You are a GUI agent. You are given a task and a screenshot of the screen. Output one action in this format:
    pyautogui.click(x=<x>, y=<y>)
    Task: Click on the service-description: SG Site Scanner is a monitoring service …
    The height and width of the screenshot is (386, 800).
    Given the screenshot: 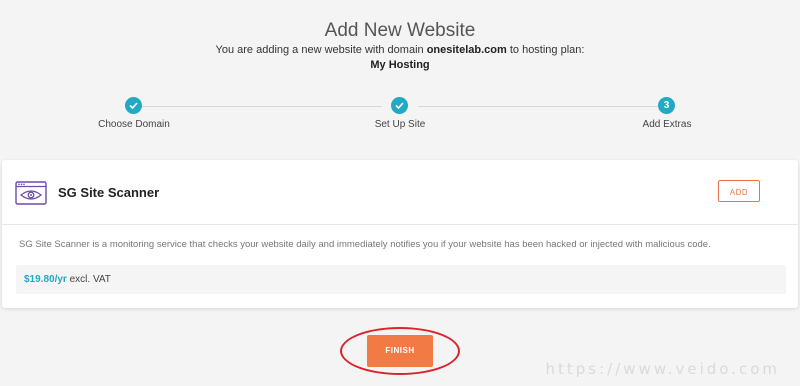 What is the action you would take?
    pyautogui.click(x=365, y=244)
    